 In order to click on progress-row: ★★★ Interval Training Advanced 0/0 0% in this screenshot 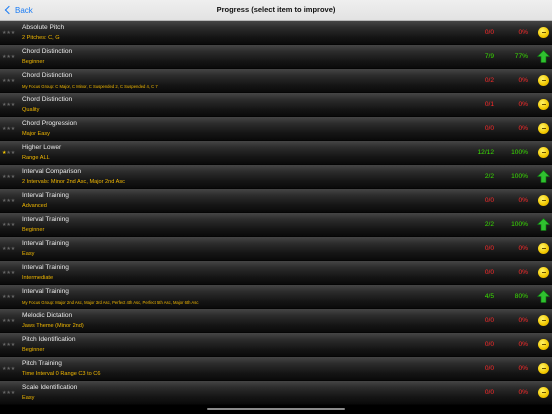, I will do `click(276, 201)`.